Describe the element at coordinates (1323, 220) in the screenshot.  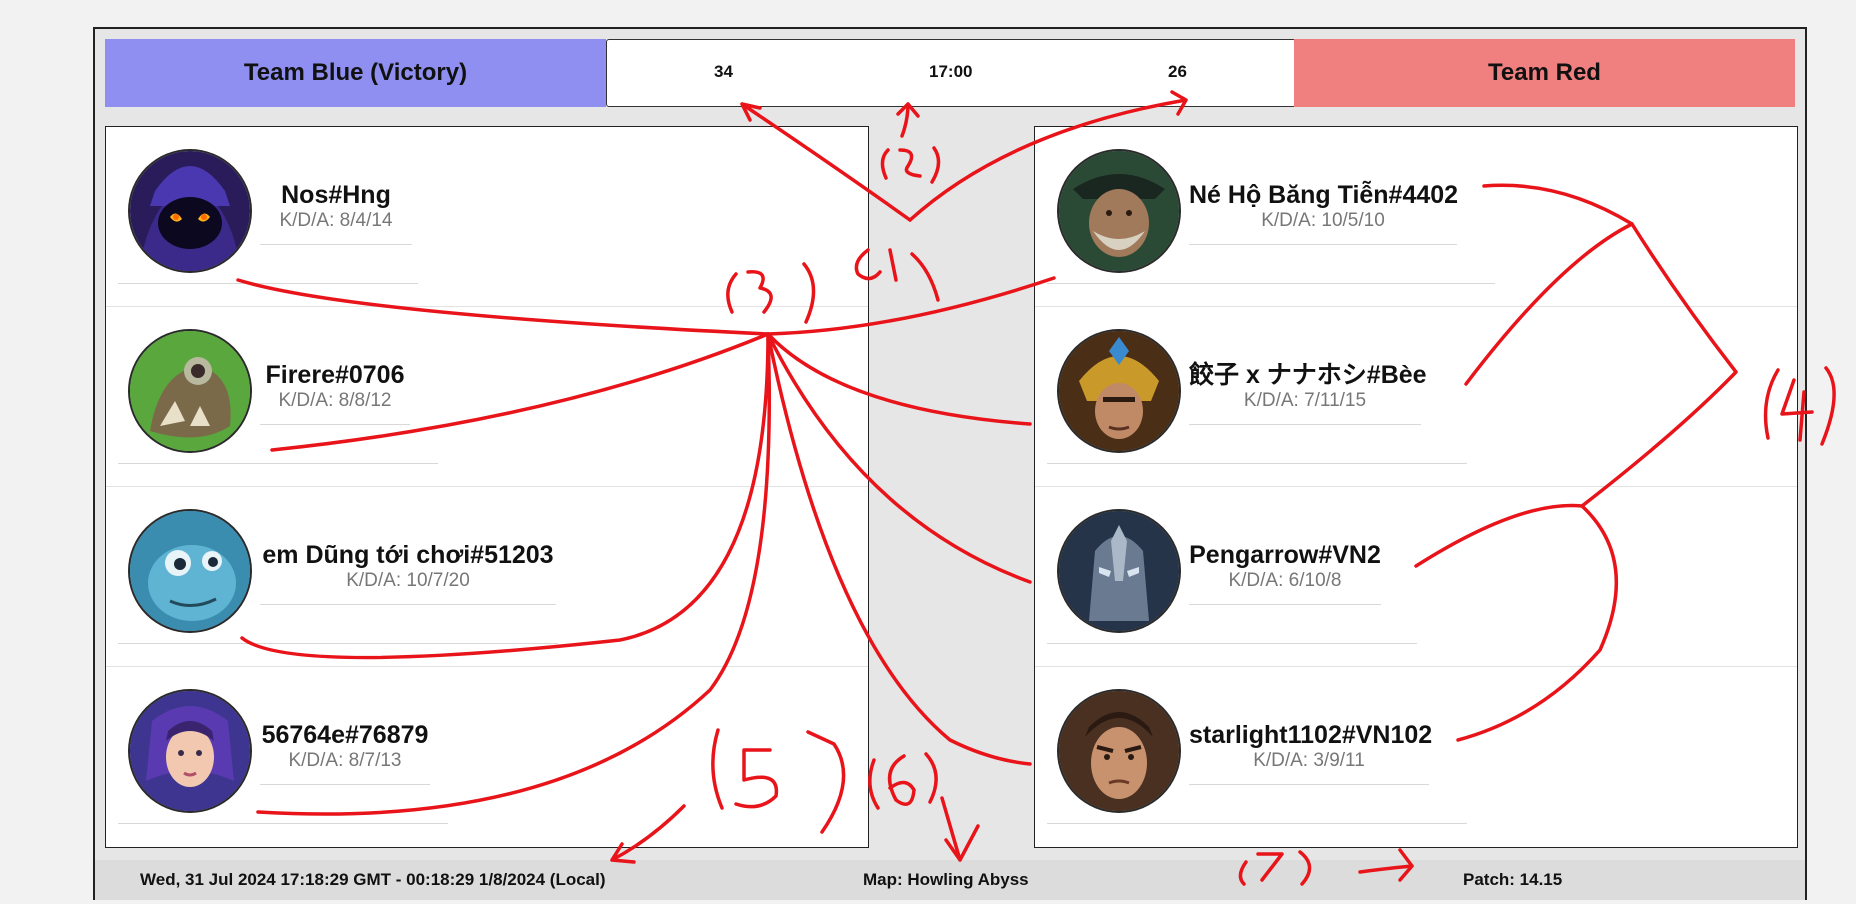
I see `player-kda: K/D/A: 10/5/10` at that location.